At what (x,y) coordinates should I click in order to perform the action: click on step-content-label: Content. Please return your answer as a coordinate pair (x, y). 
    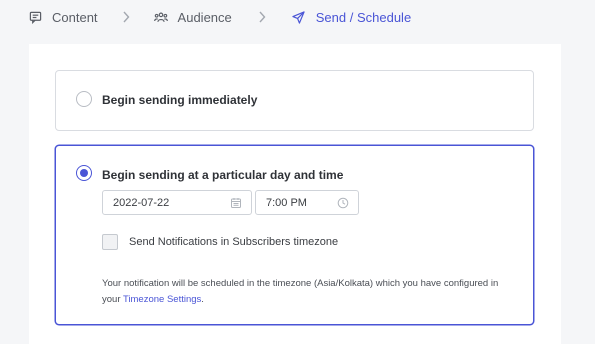
    Looking at the image, I should click on (75, 17).